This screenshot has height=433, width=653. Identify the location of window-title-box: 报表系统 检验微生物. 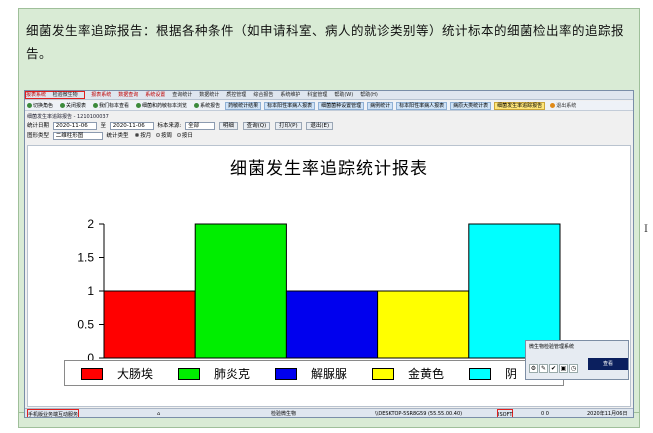
(55, 95).